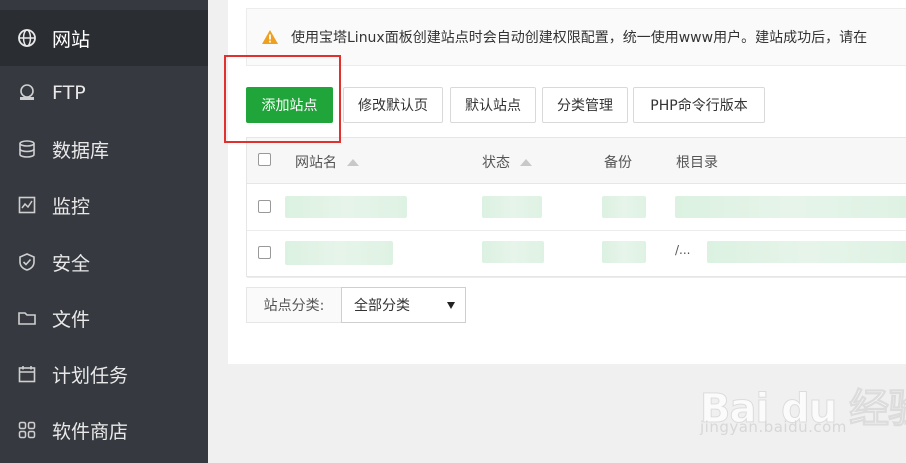  I want to click on table-header: 网站名 状态 备份 根目录, so click(576, 161).